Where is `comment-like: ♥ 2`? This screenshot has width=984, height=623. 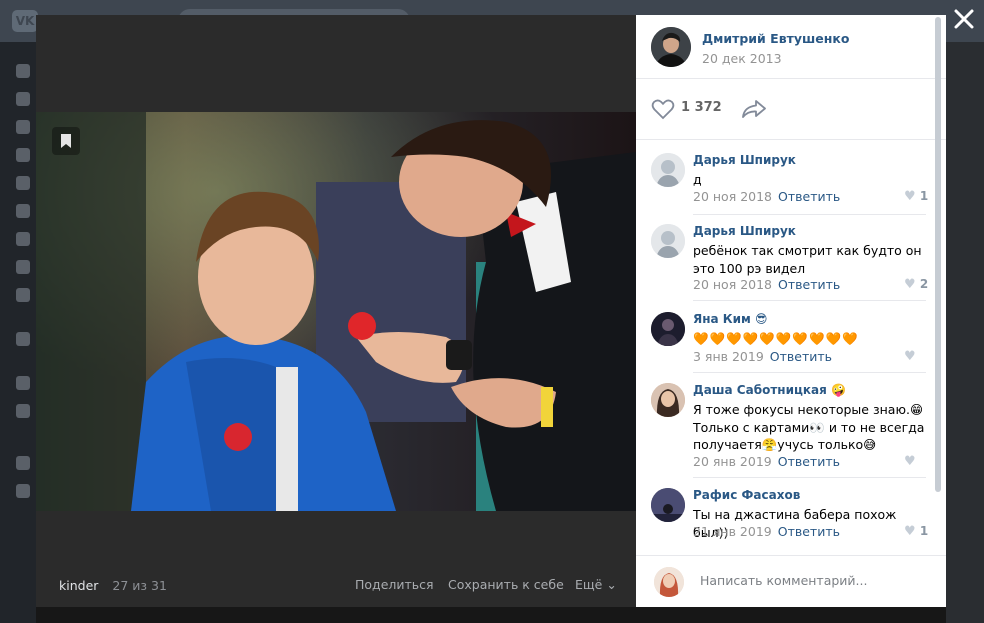 comment-like: ♥ 2 is located at coordinates (916, 284).